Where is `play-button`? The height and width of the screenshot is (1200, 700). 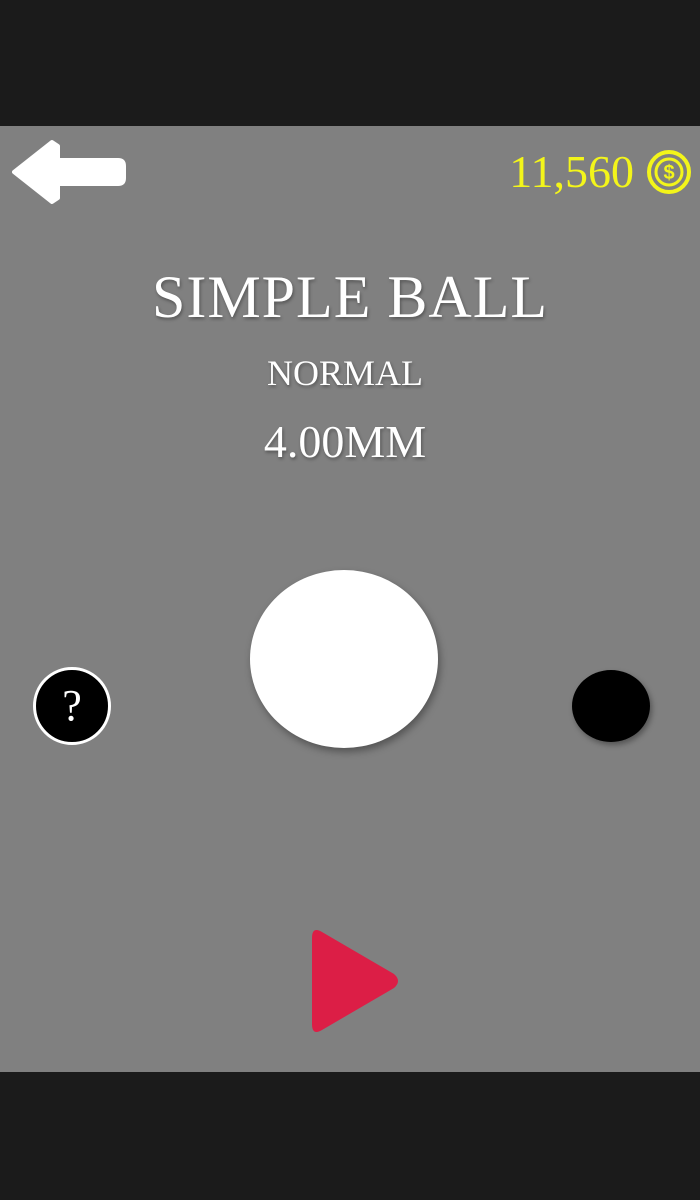
play-button is located at coordinates (353, 982).